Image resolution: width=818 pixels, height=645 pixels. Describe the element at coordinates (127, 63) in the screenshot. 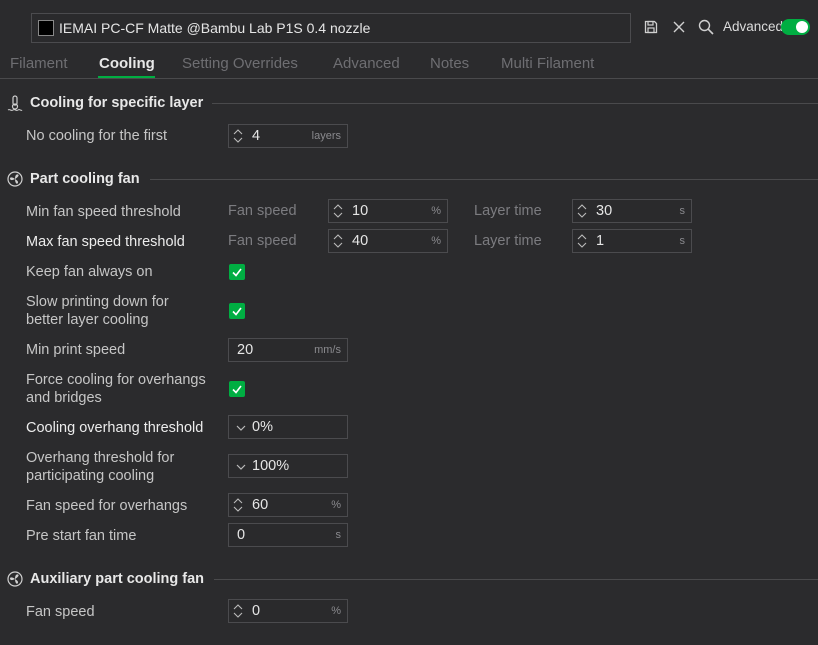

I see `tab-cooling: Cooling` at that location.